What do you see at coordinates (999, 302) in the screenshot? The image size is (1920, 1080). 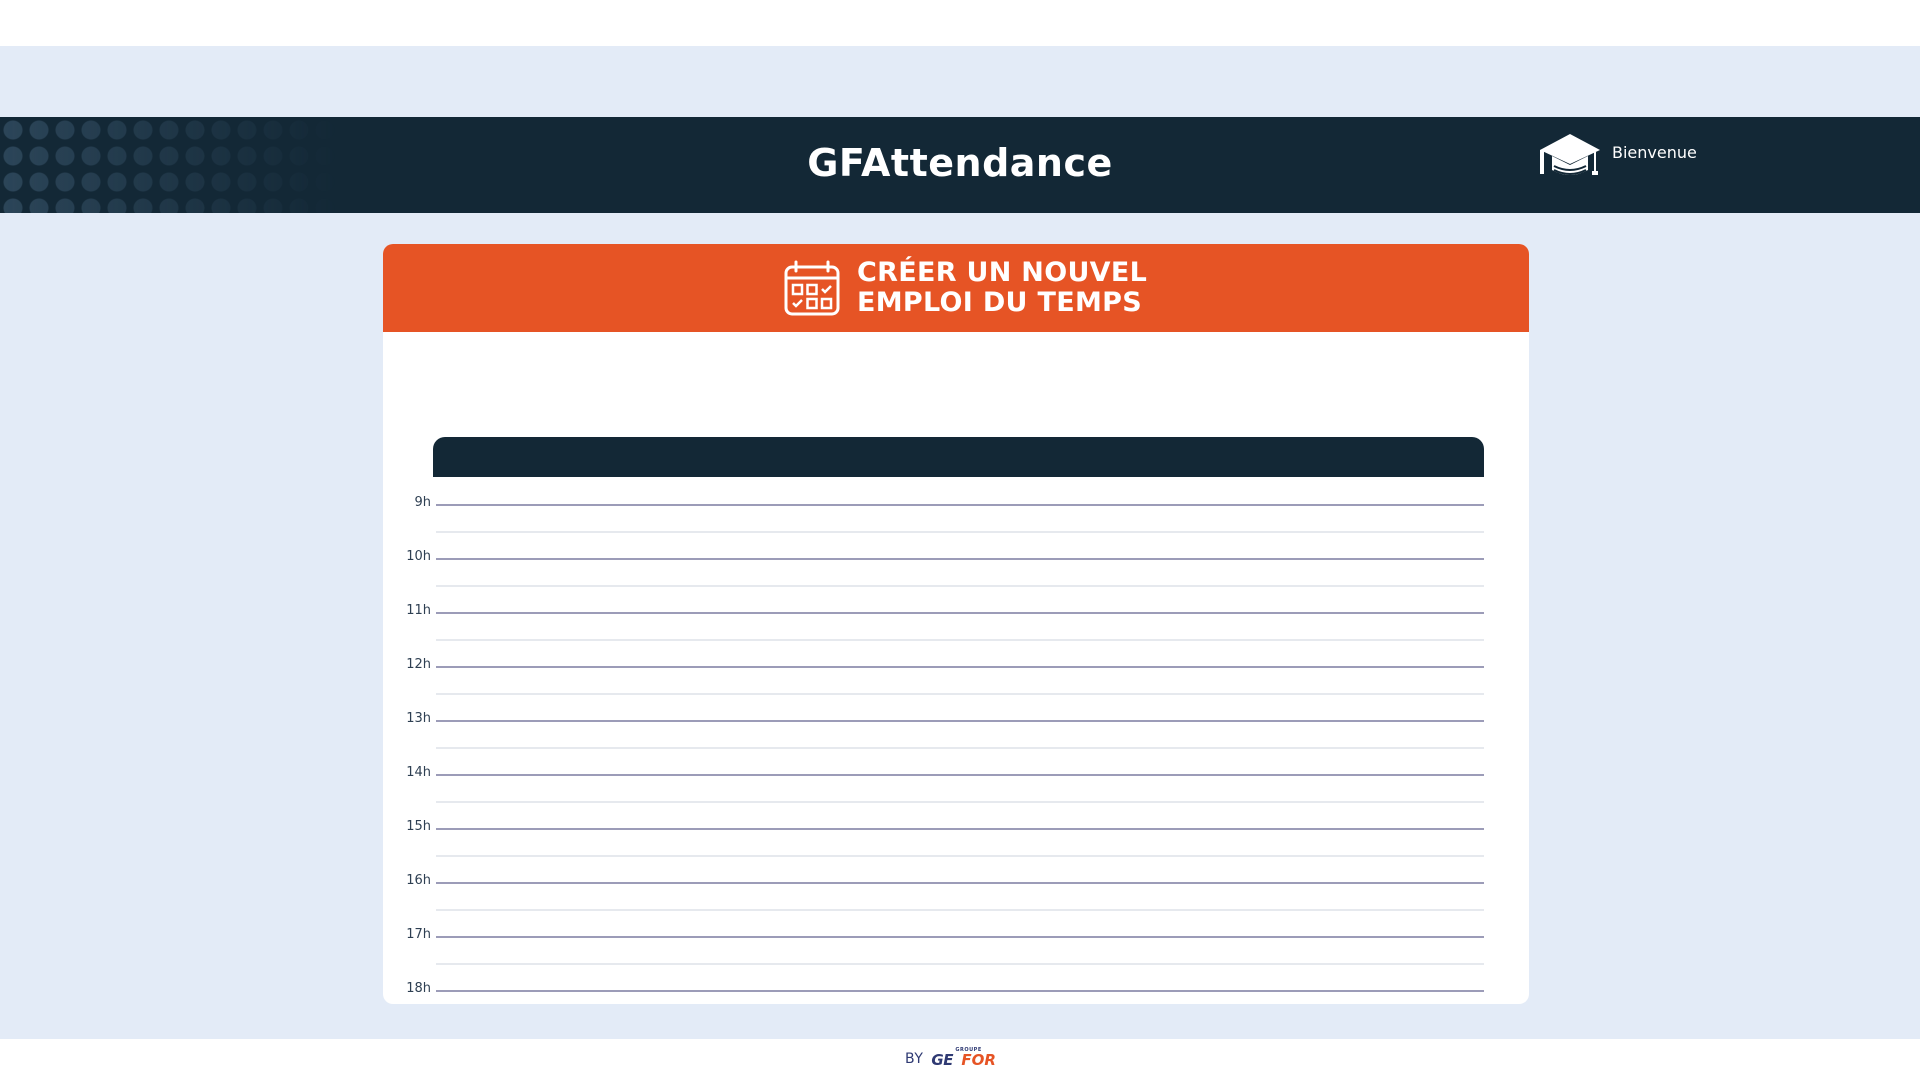 I see `card-title-line2: EMPLOI DU TEMPS` at bounding box center [999, 302].